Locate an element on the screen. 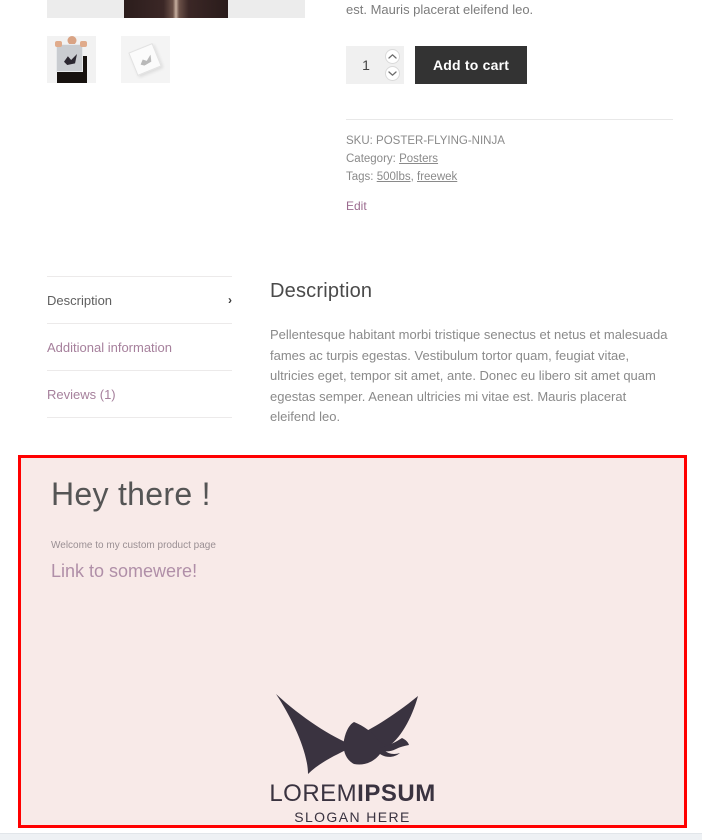 The image size is (702, 840). tab-description: Description › is located at coordinates (139, 300).